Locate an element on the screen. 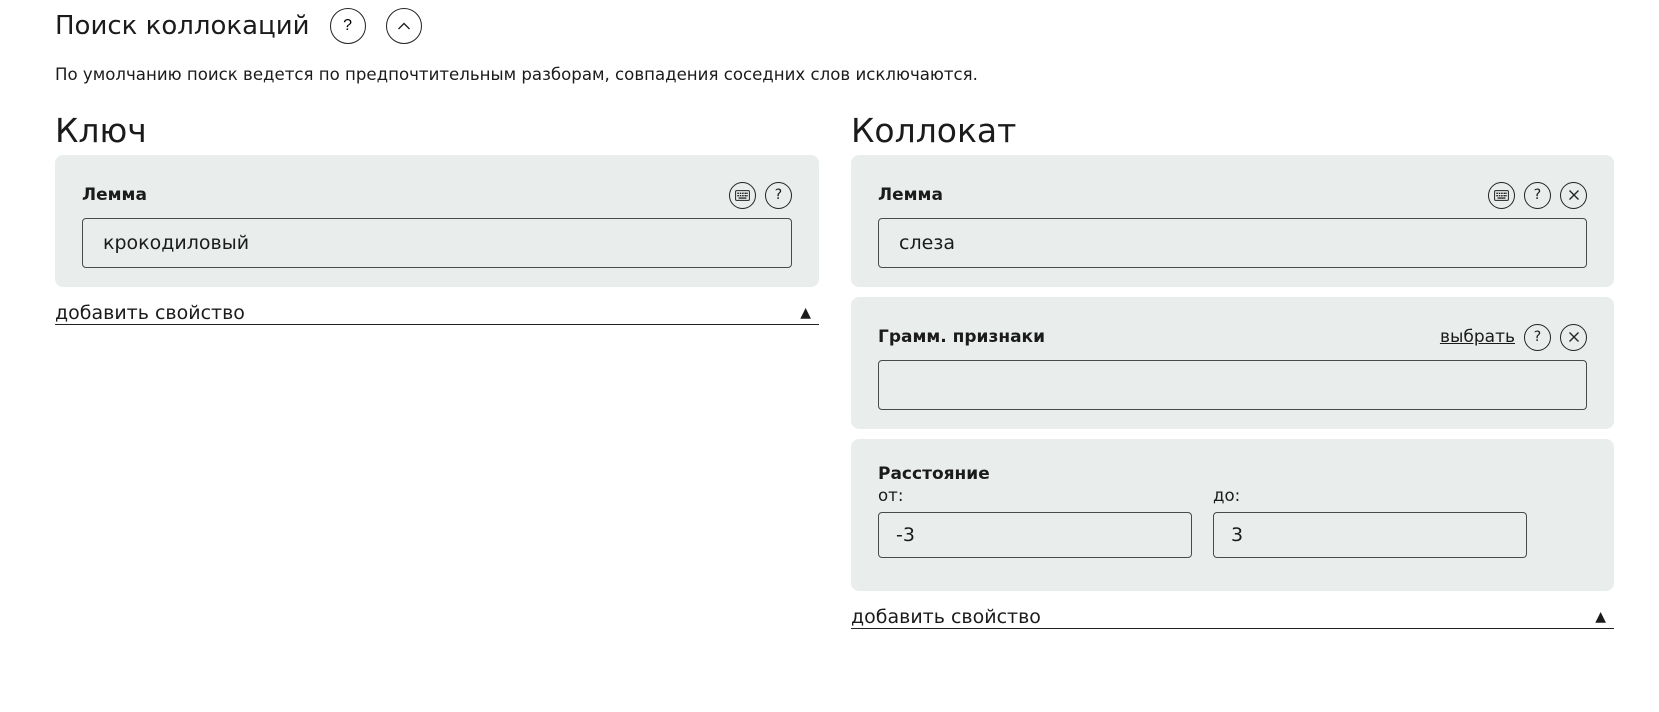  key-title: Ключ is located at coordinates (101, 130).